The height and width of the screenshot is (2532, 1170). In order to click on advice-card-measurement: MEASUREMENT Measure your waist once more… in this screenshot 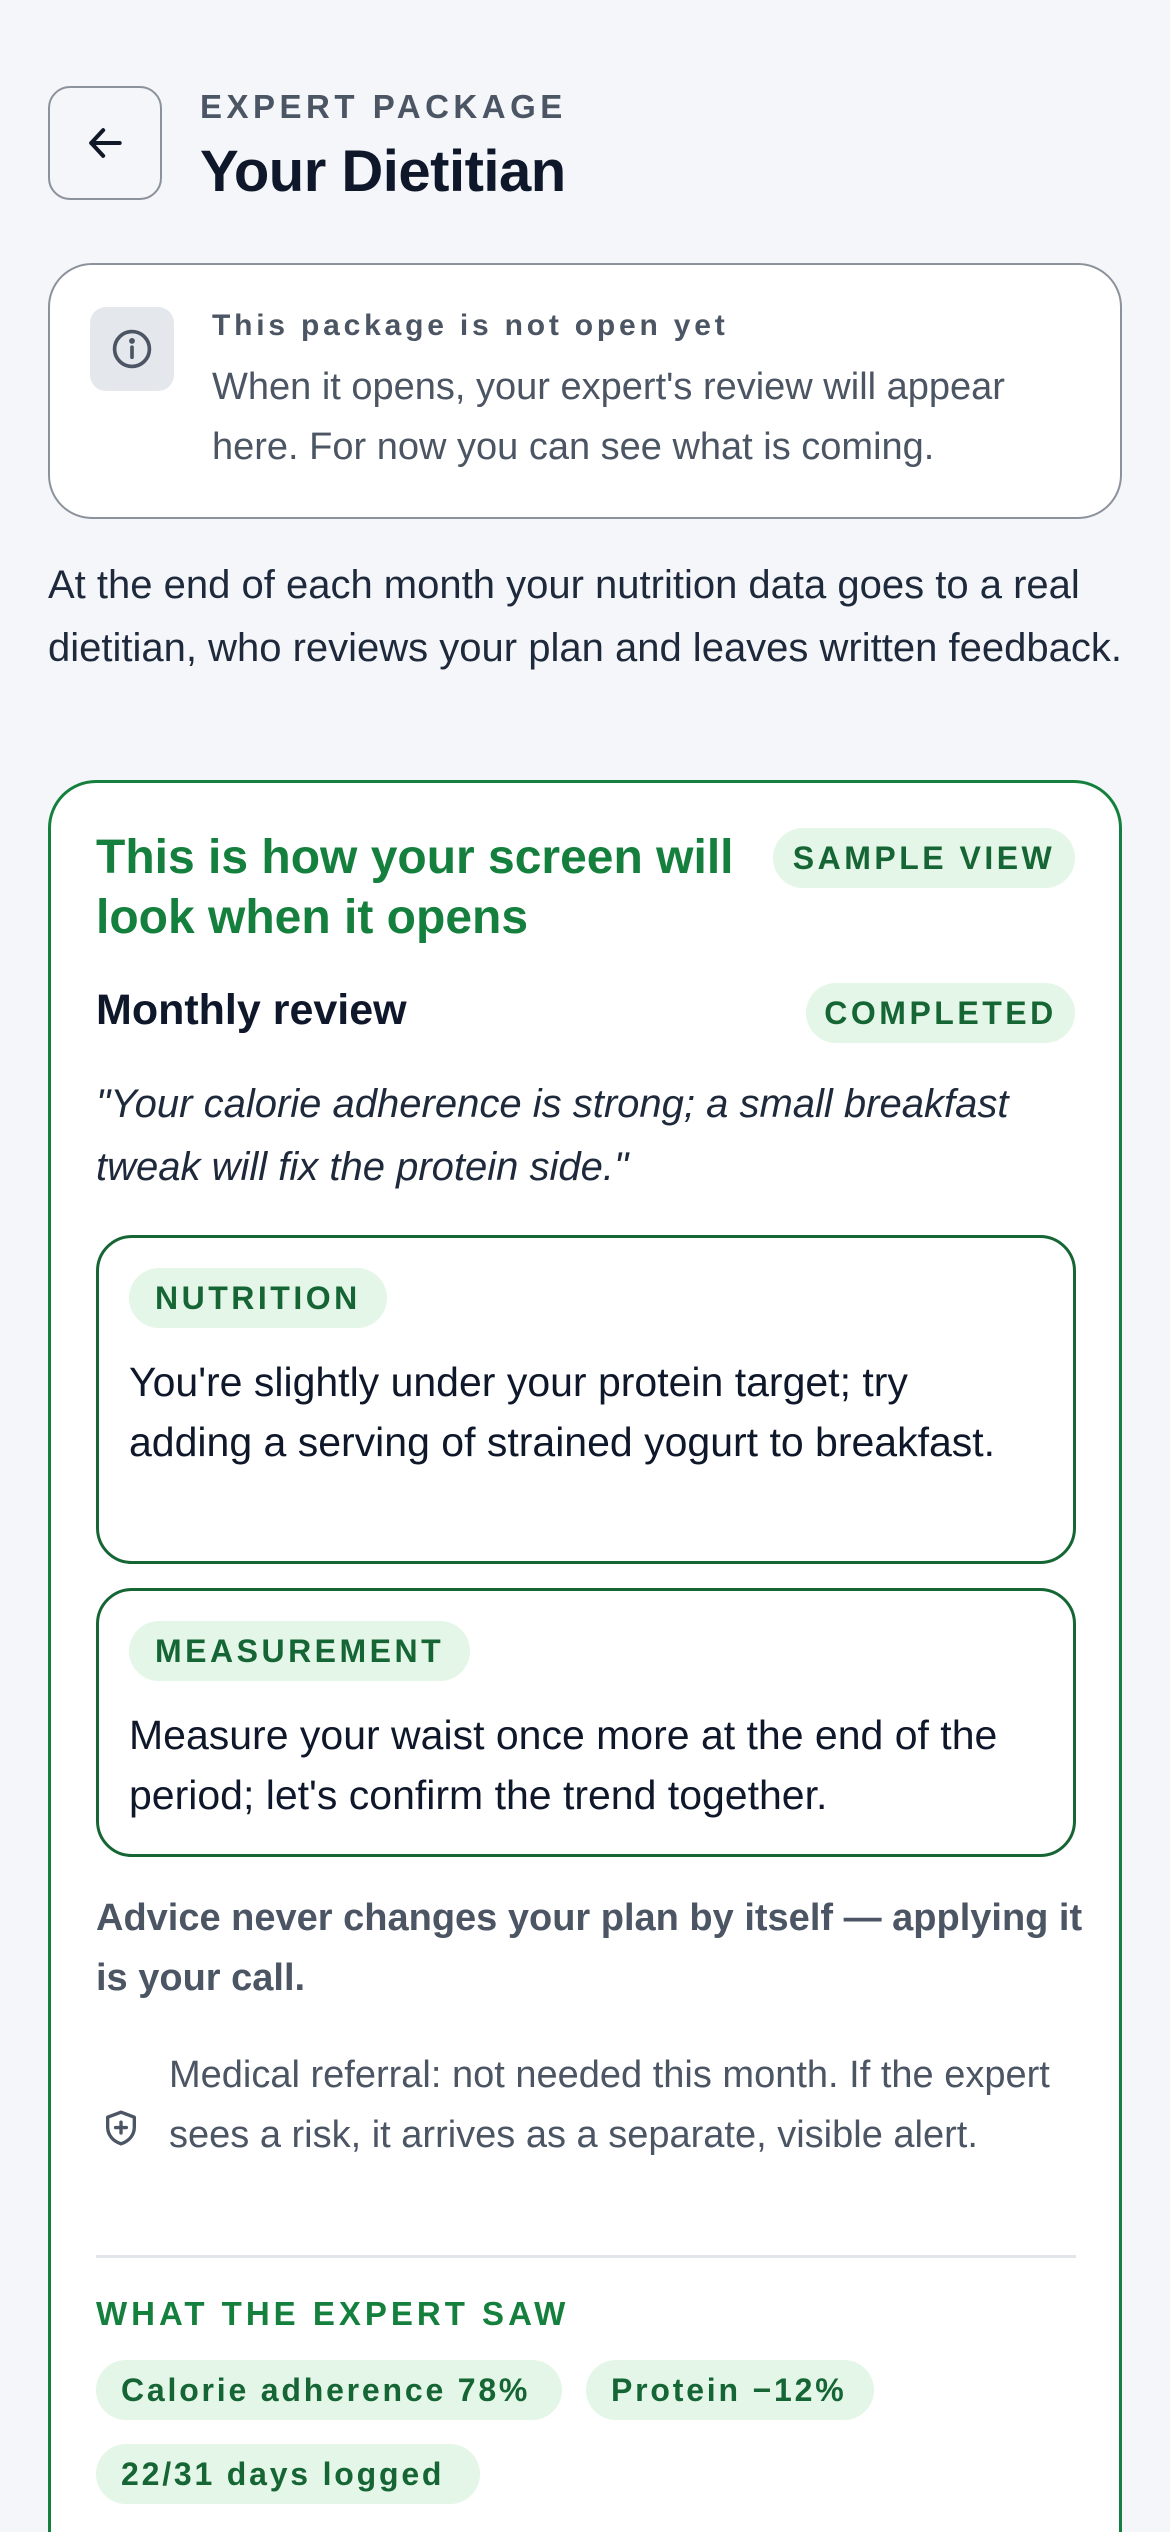, I will do `click(586, 1722)`.